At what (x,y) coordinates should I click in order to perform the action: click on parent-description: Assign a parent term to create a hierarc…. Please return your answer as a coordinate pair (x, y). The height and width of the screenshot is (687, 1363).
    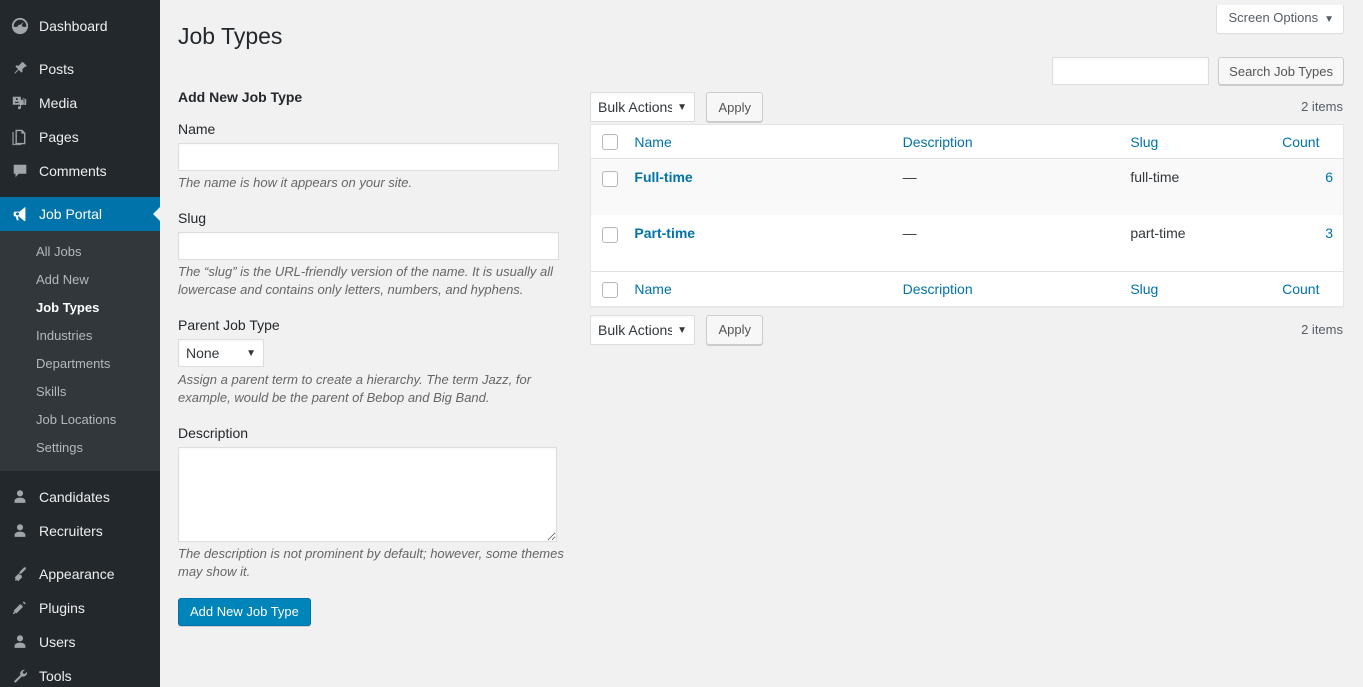
    Looking at the image, I should click on (355, 388).